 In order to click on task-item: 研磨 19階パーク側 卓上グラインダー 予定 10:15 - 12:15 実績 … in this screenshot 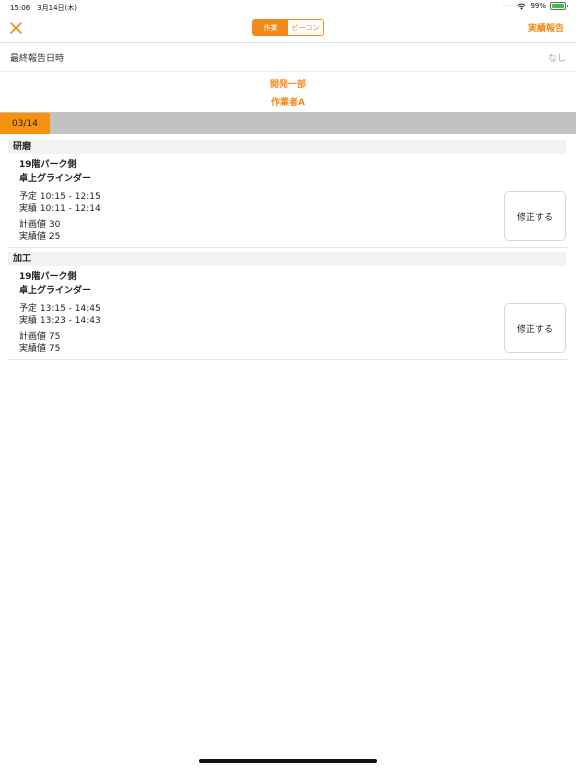, I will do `click(288, 194)`.